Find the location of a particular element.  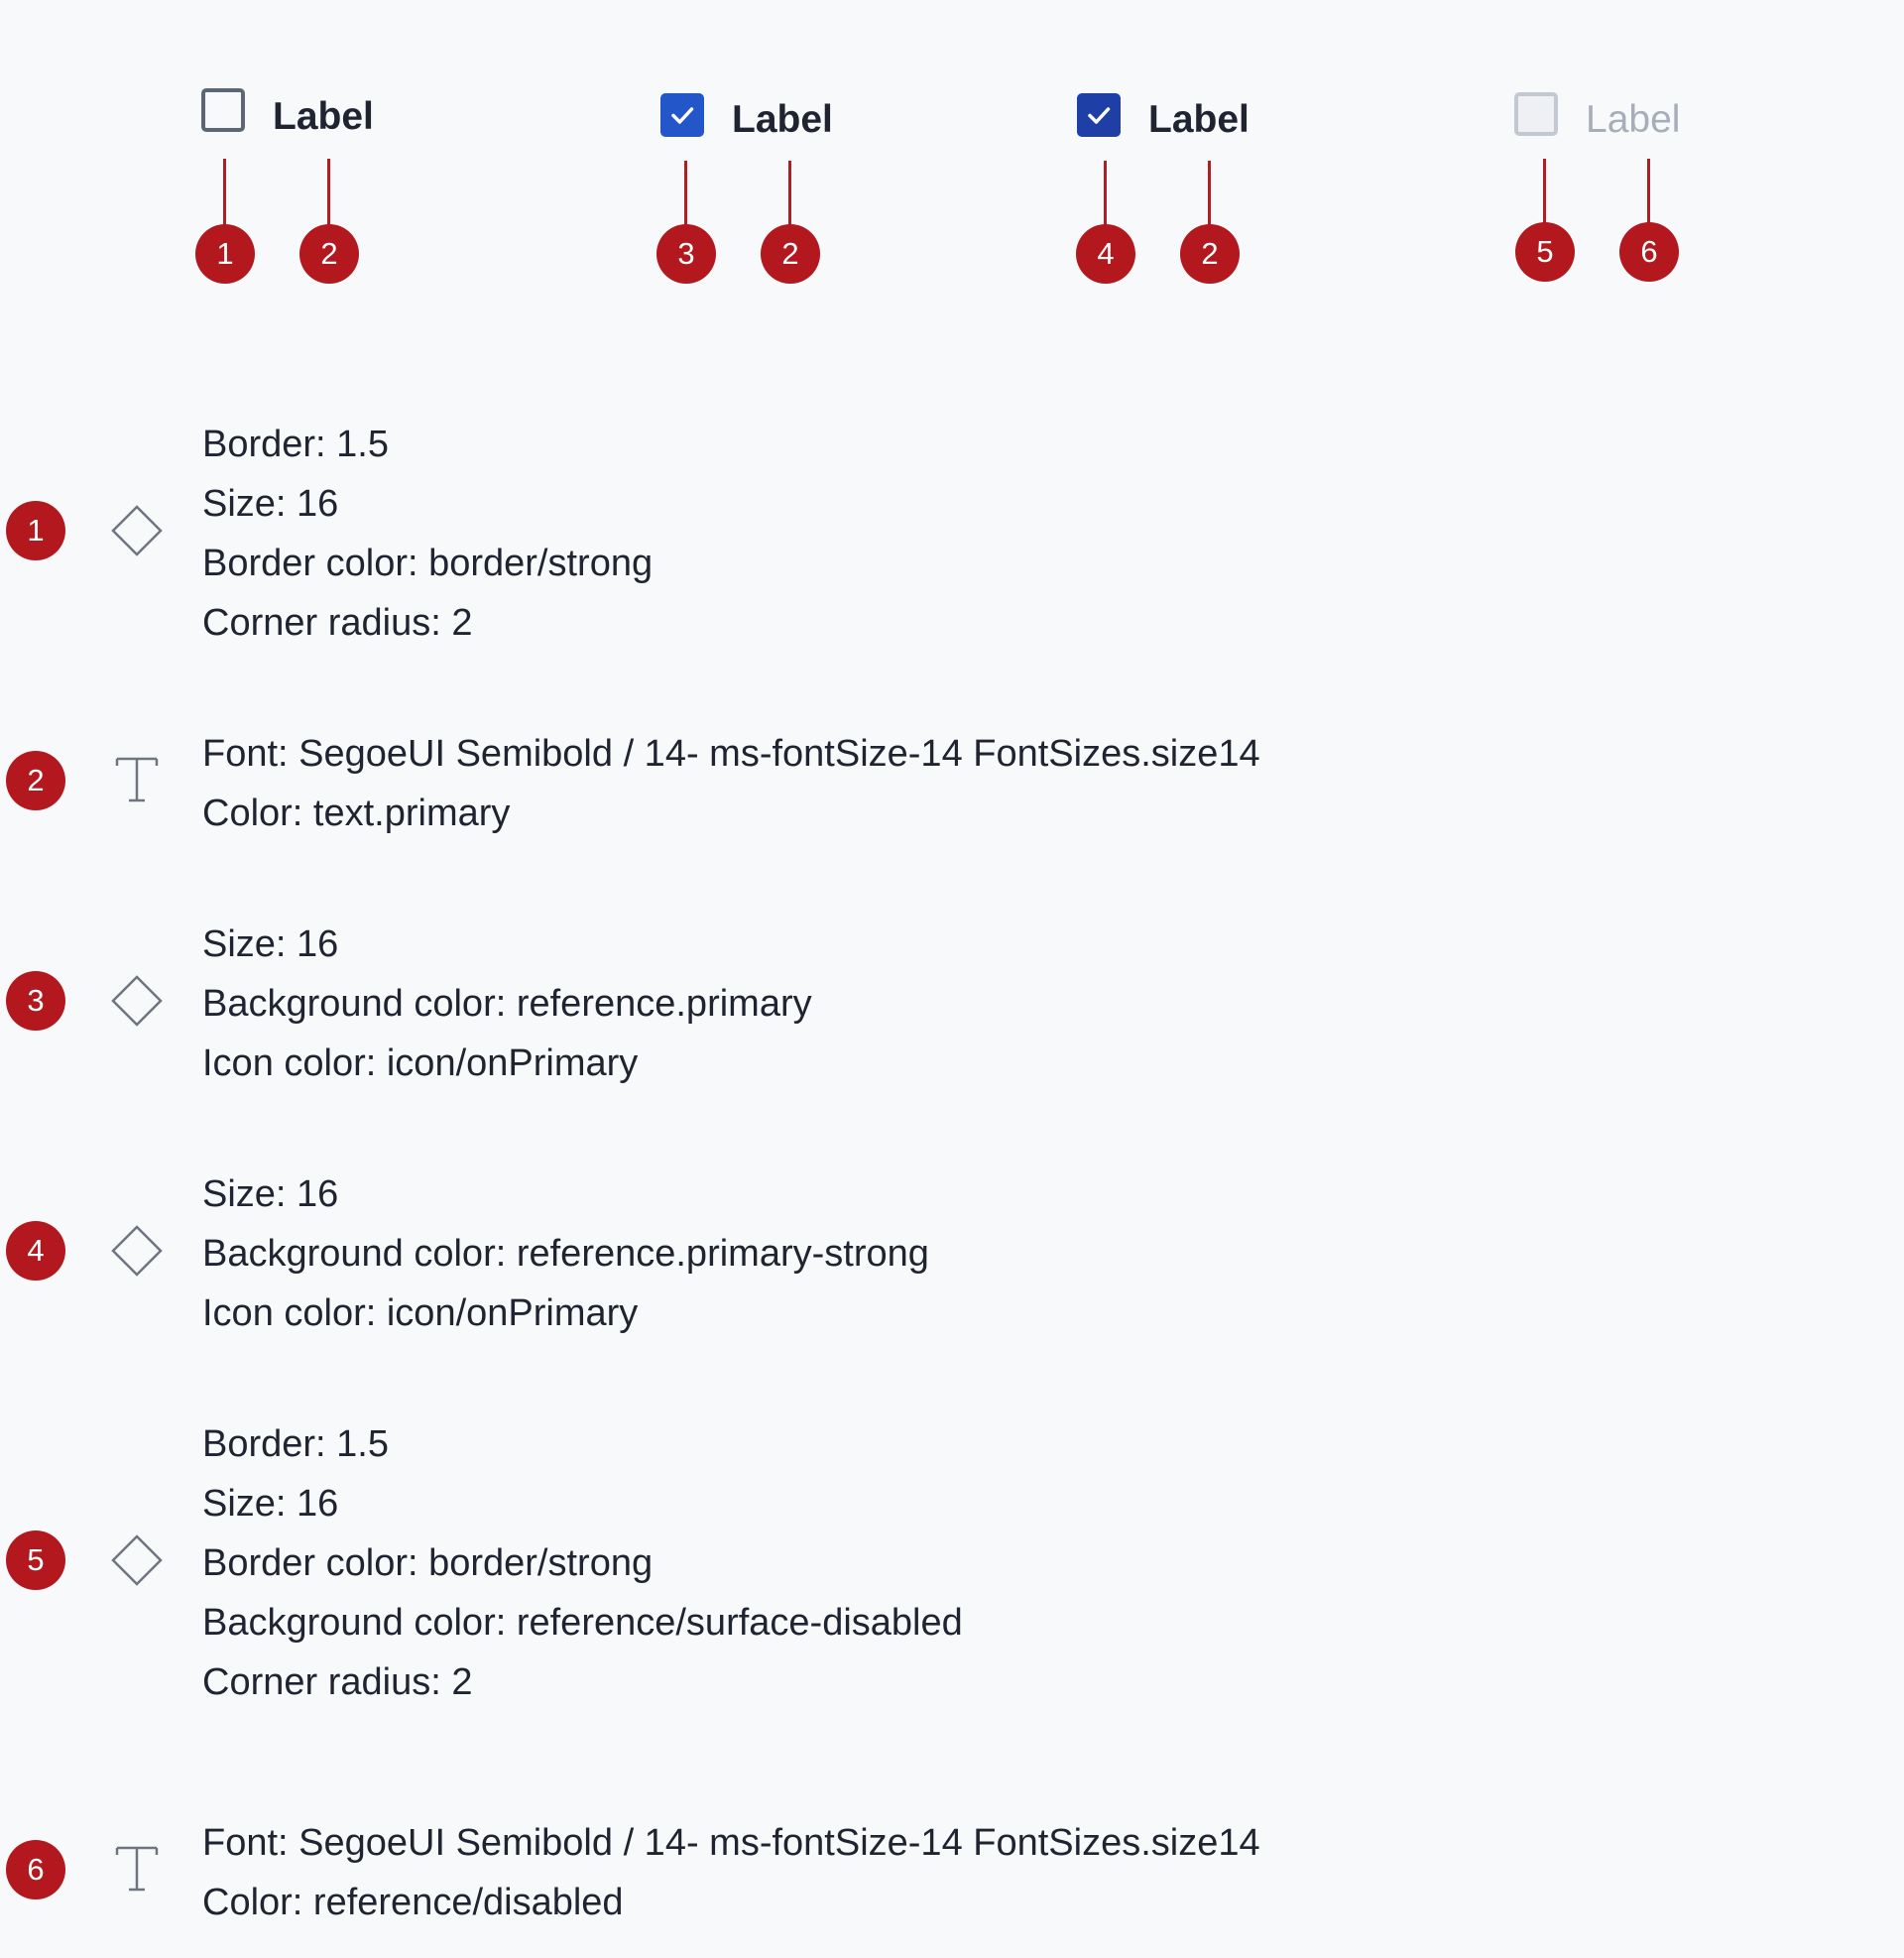

spec-number-badge: 5 is located at coordinates (35, 1560).